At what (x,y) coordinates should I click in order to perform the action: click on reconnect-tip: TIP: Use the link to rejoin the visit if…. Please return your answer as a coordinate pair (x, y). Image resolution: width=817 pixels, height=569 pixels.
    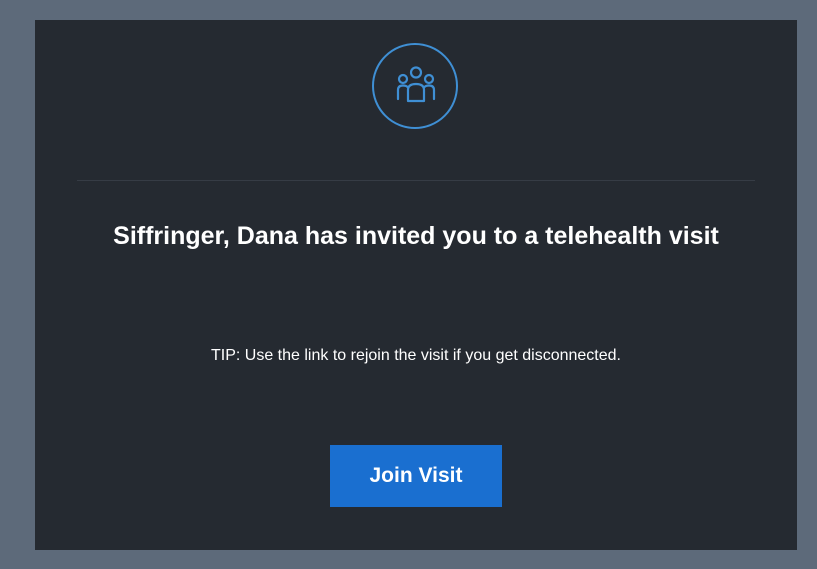
    Looking at the image, I should click on (416, 355).